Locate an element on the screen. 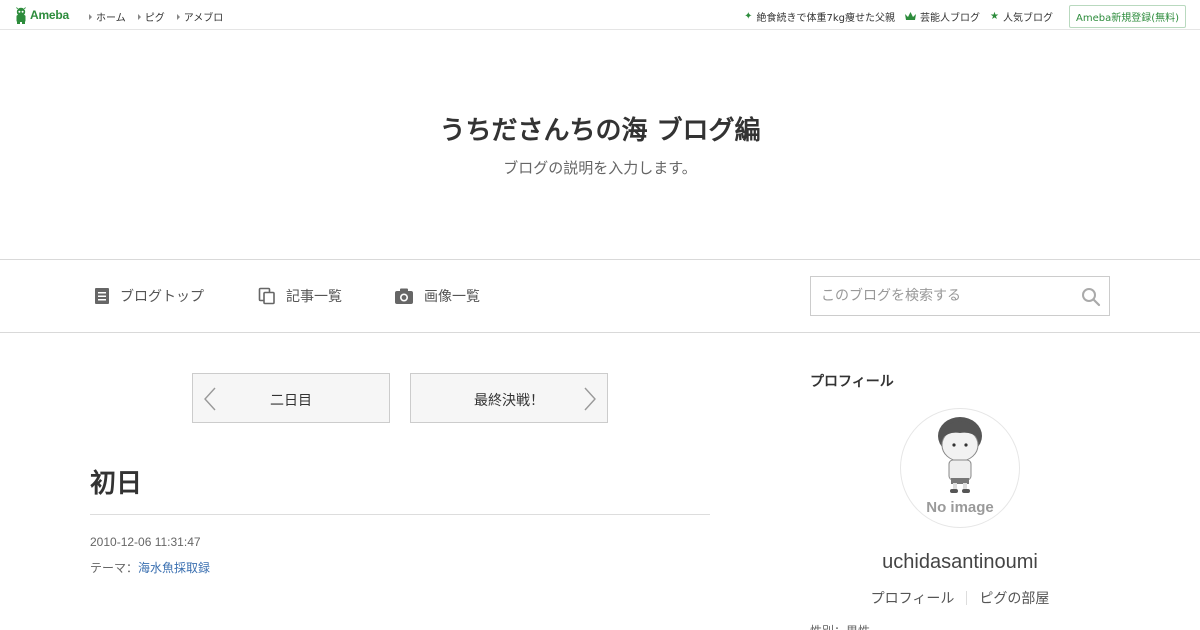  document-icon is located at coordinates (102, 296).